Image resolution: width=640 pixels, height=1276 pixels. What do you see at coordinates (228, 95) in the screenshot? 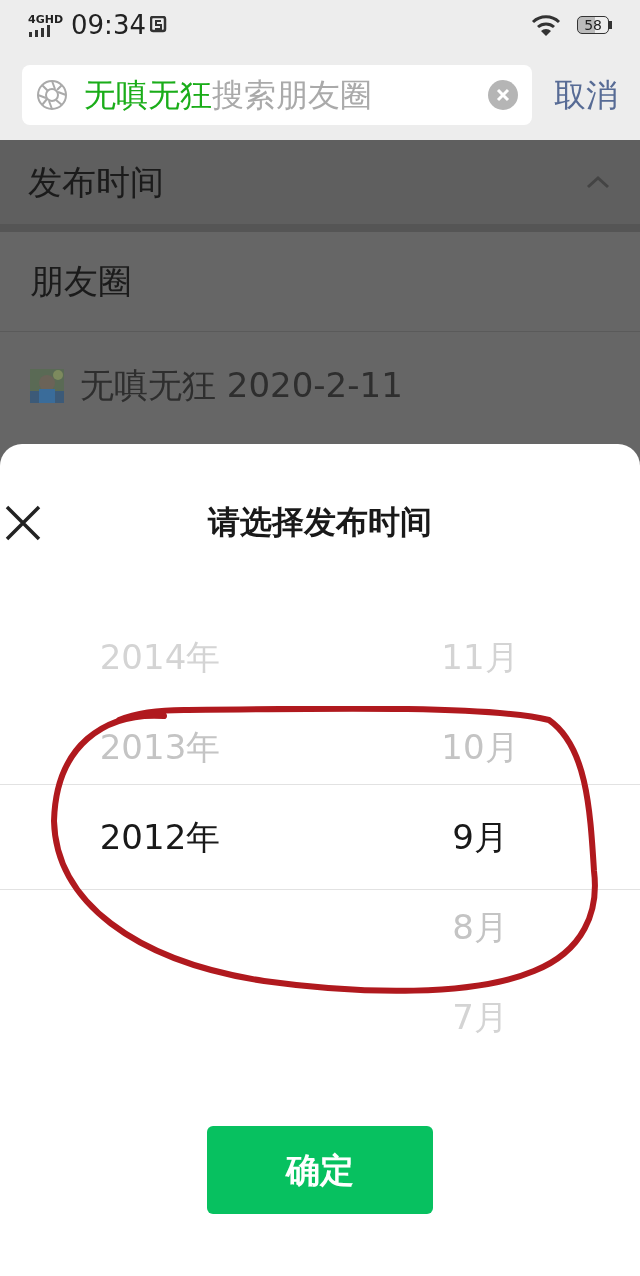
I see `search-query: 无嗔无狂搜索朋友圈` at bounding box center [228, 95].